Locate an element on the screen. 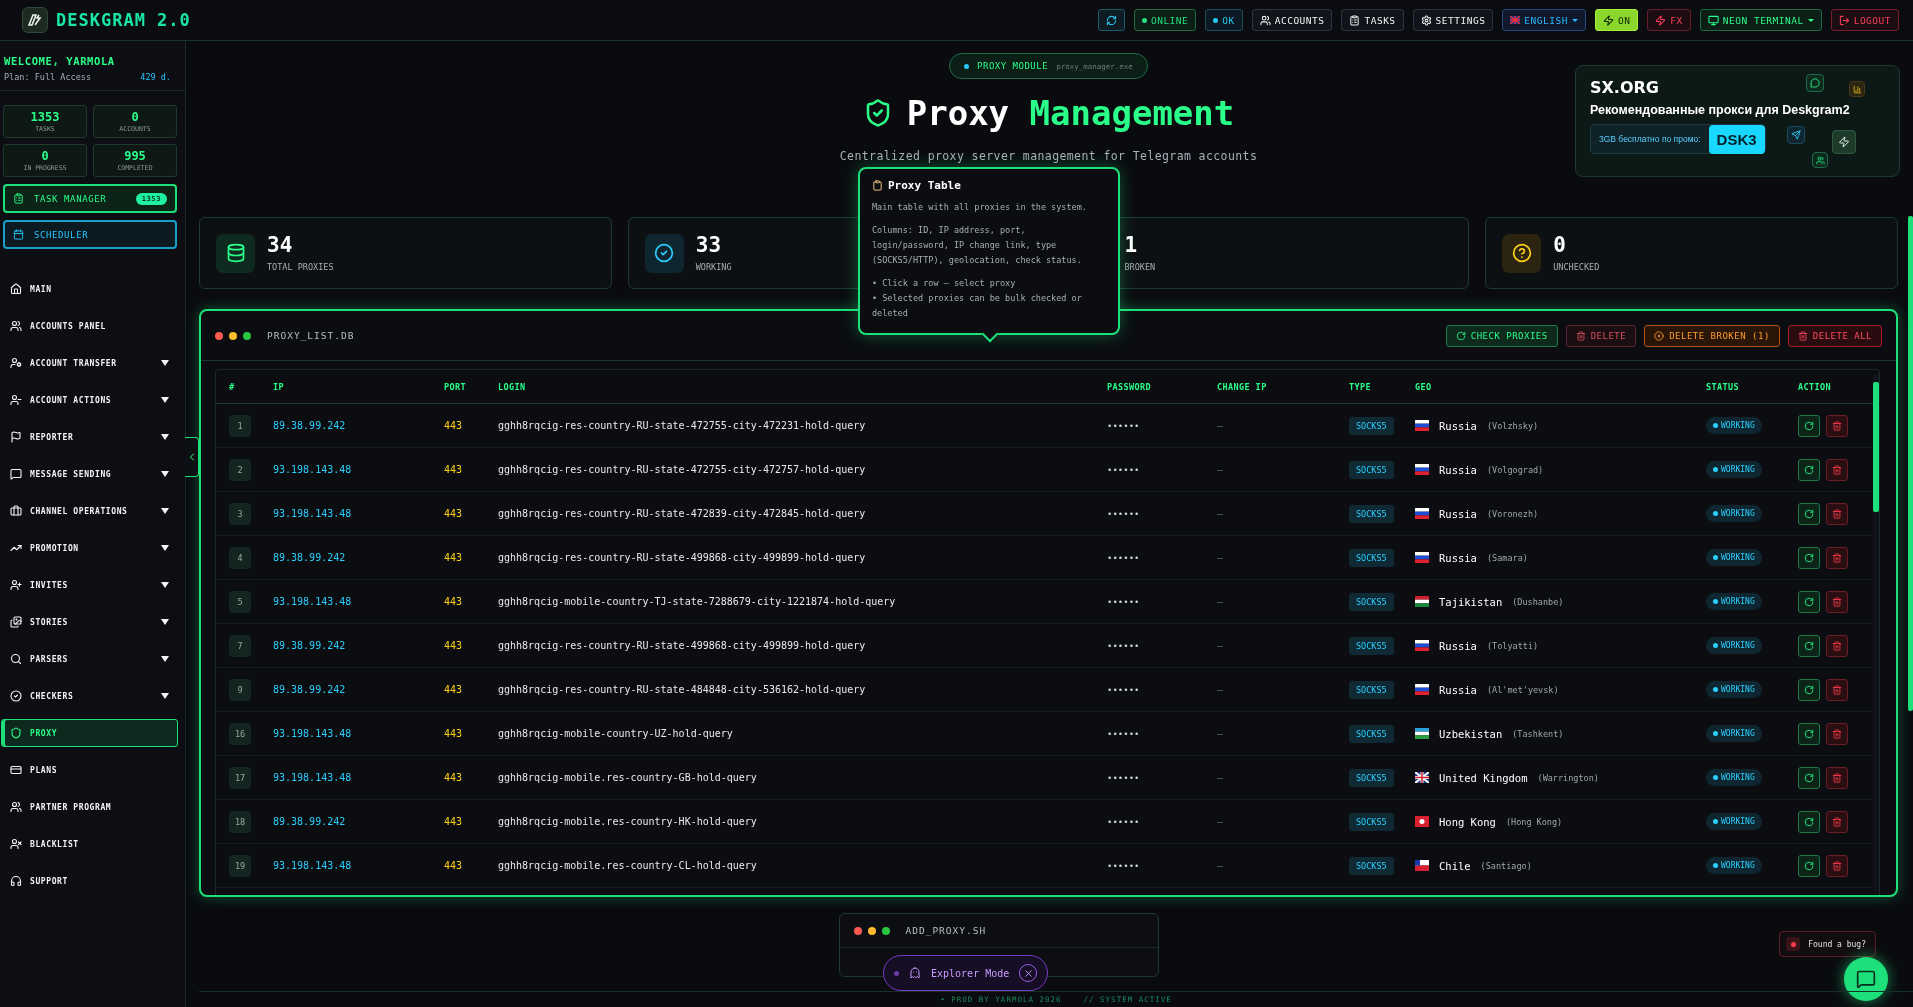 The image size is (1913, 1007). delete-button: DELETE BROKEN (1) is located at coordinates (1712, 335).